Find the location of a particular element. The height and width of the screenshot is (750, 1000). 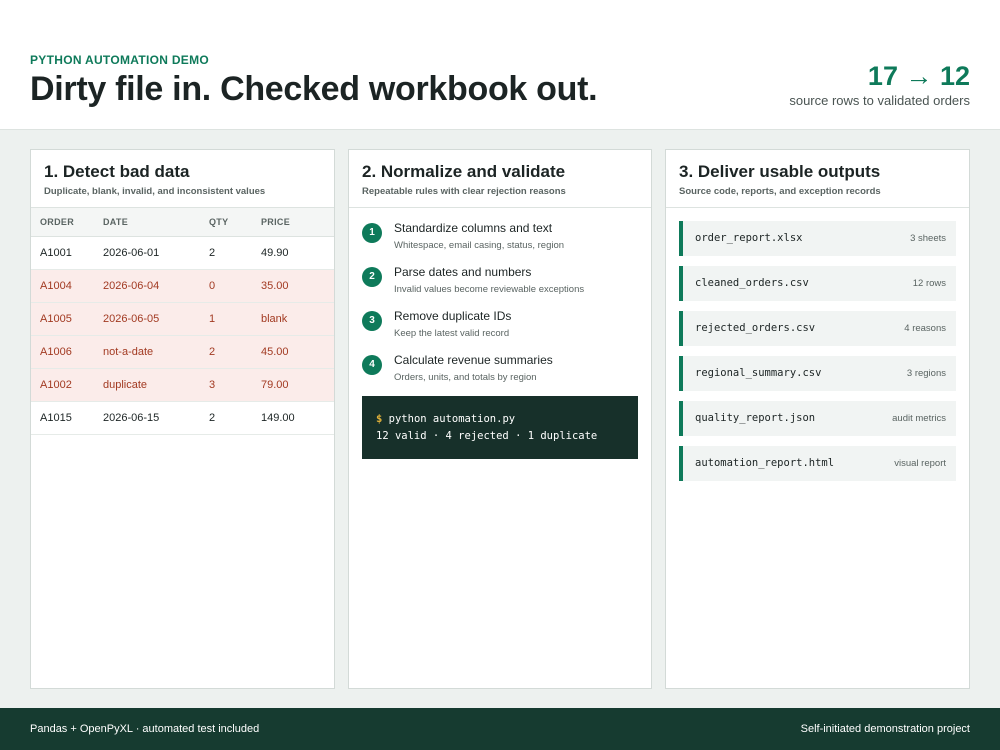

price-cell: 149.00 is located at coordinates (278, 417).